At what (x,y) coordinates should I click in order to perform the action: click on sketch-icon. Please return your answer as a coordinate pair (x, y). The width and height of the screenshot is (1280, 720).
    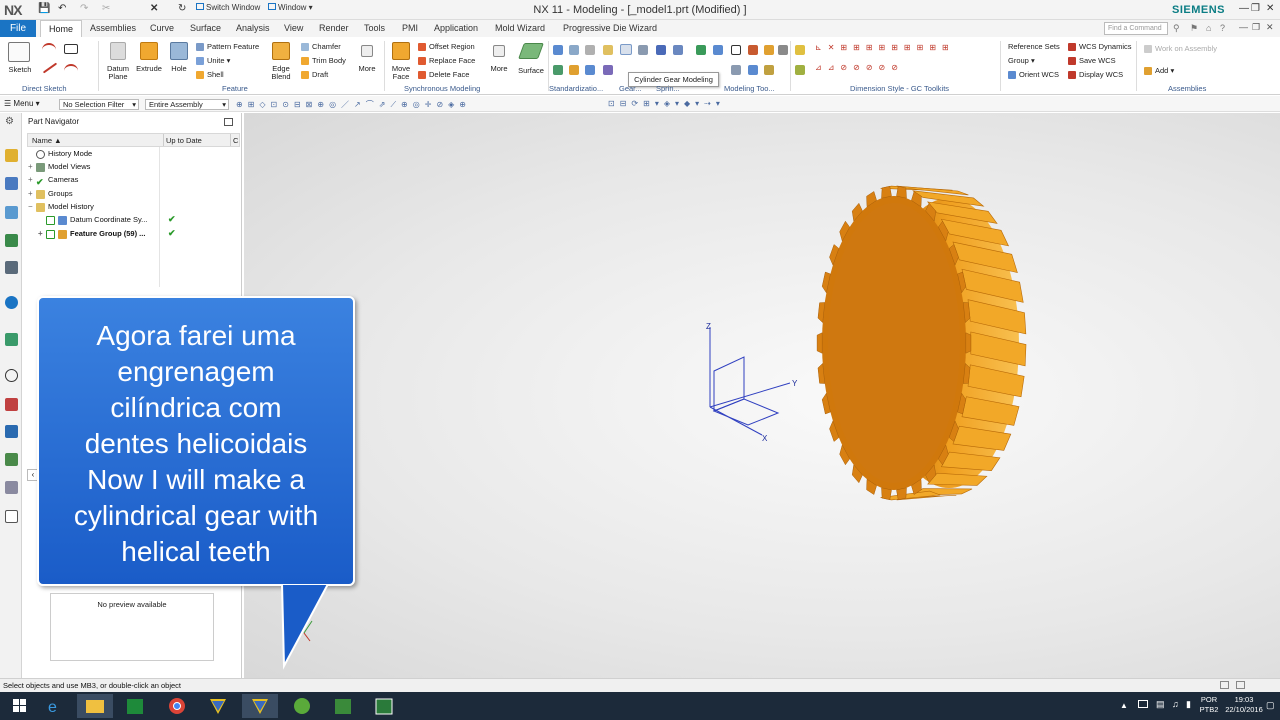
    Looking at the image, I should click on (19, 52).